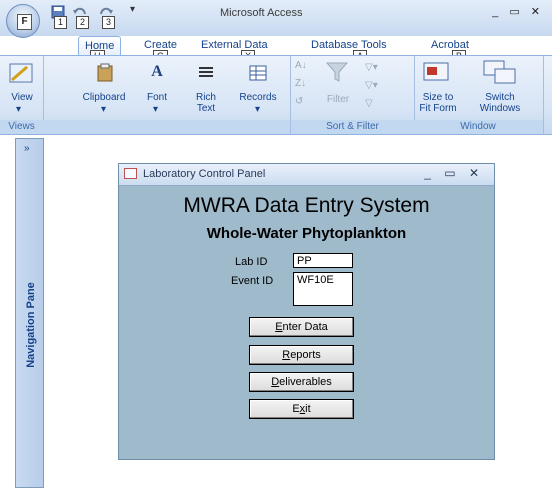 This screenshot has height=491, width=552. What do you see at coordinates (450, 46) in the screenshot?
I see `tab-acrobat: Acrobat` at bounding box center [450, 46].